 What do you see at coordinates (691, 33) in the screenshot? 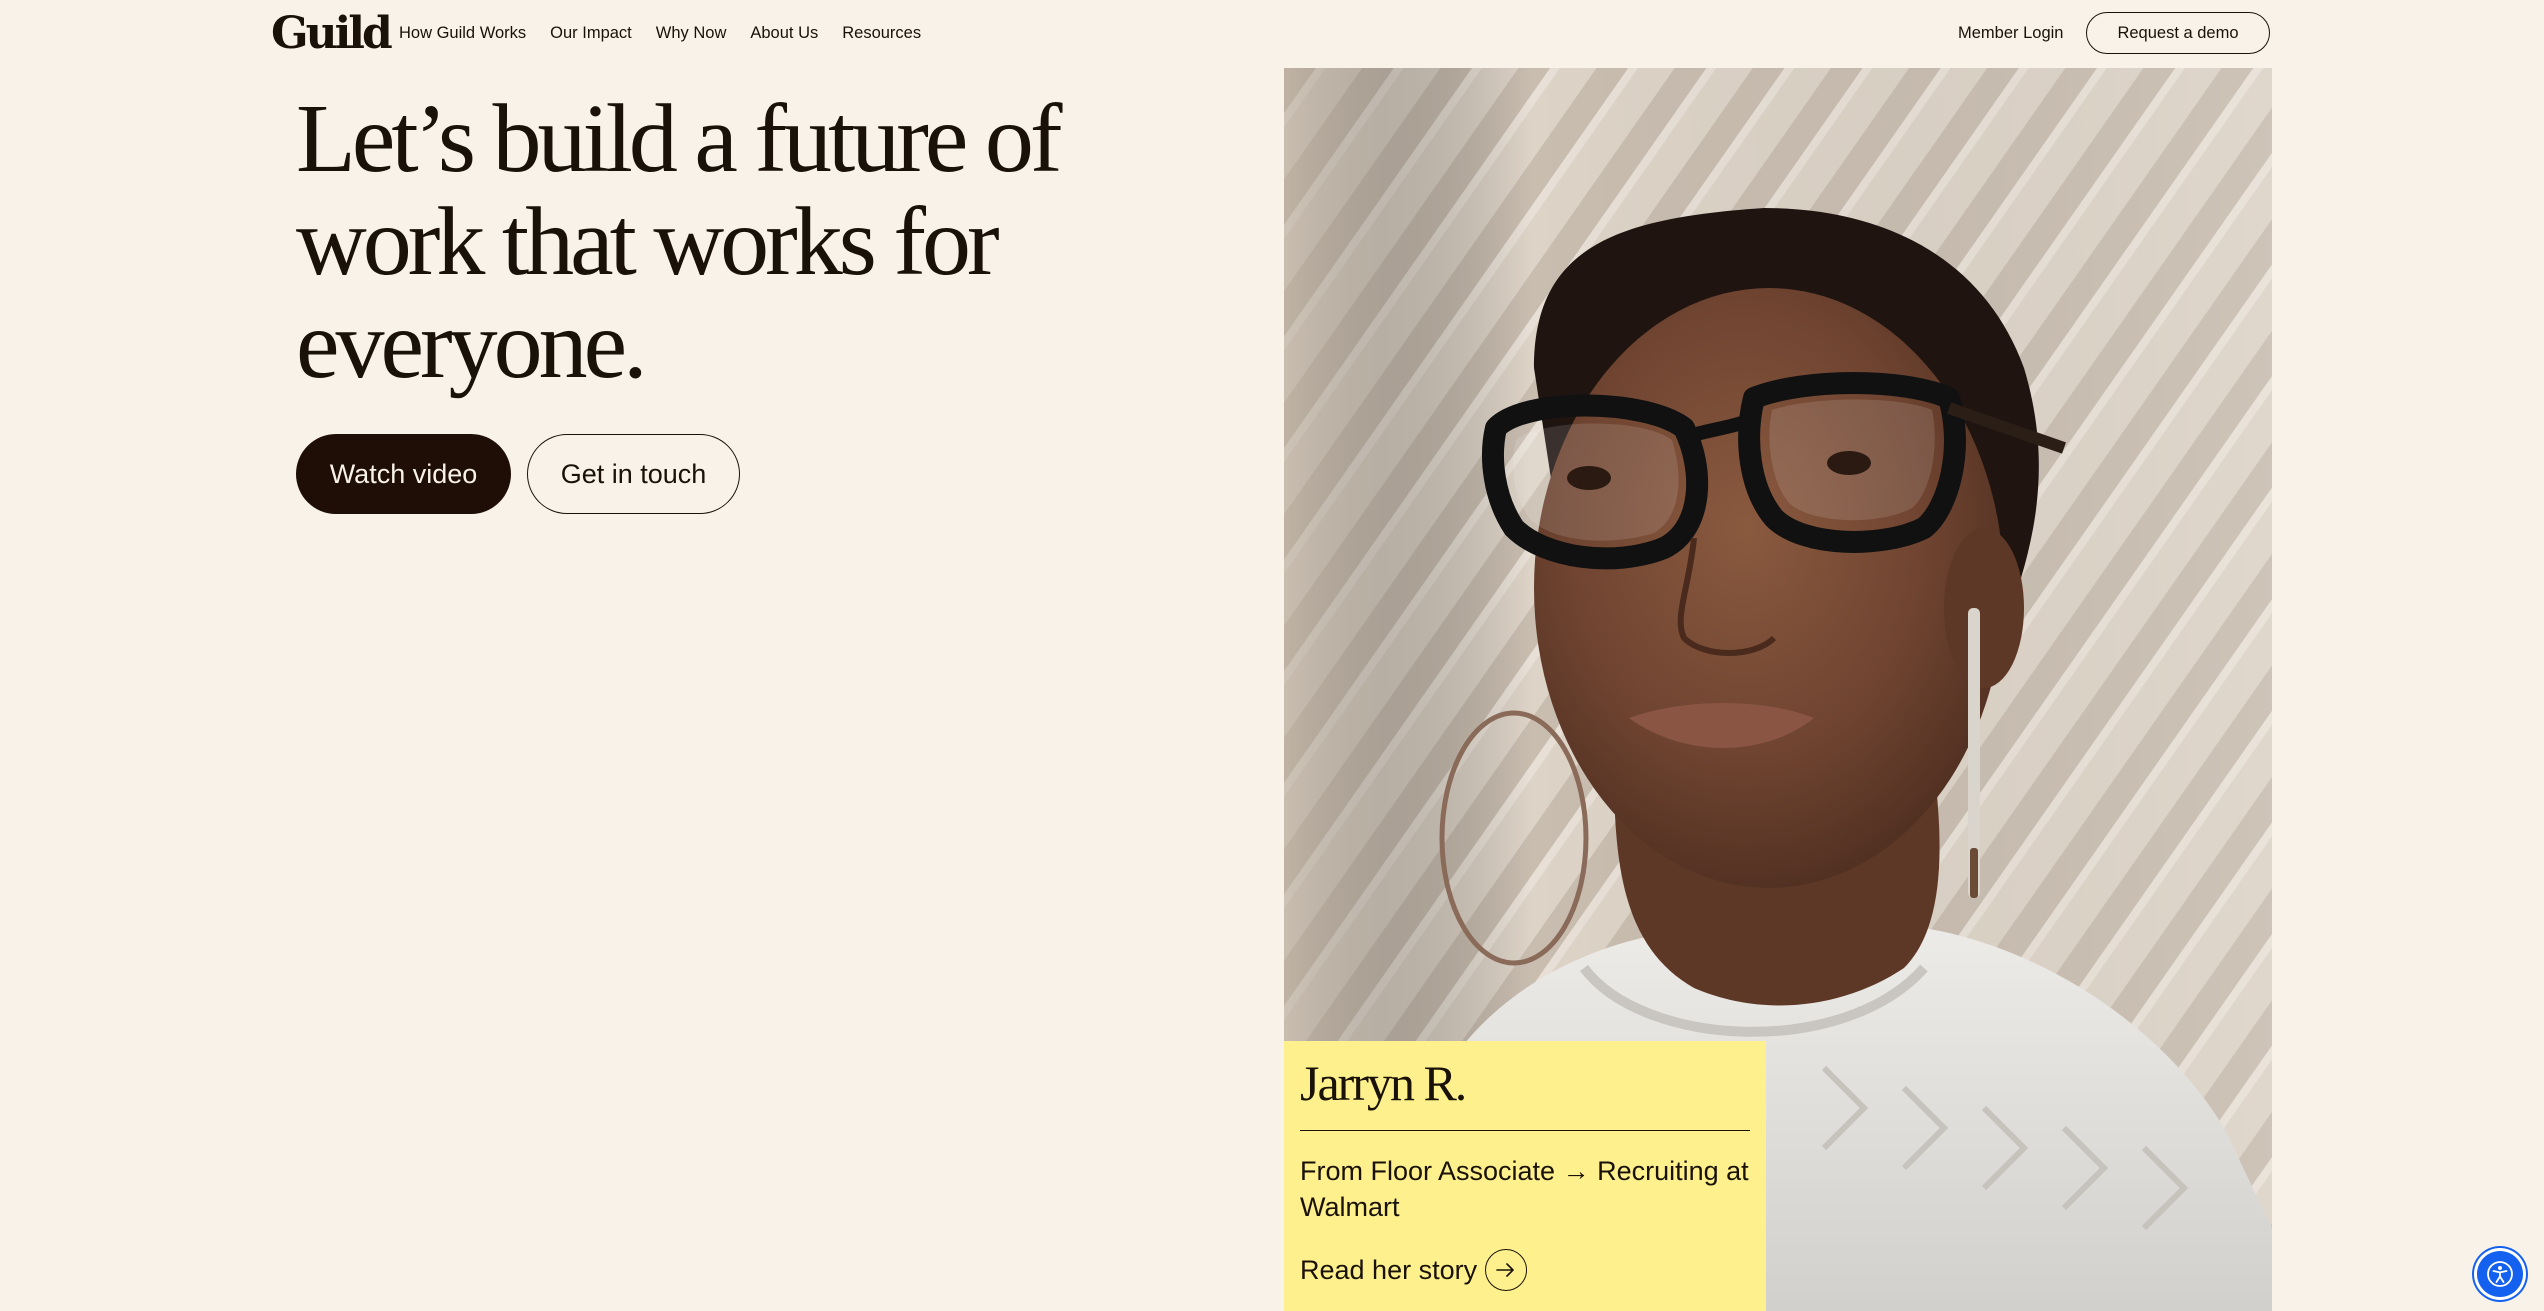
I see `nav-item-why-now: Why Now` at bounding box center [691, 33].